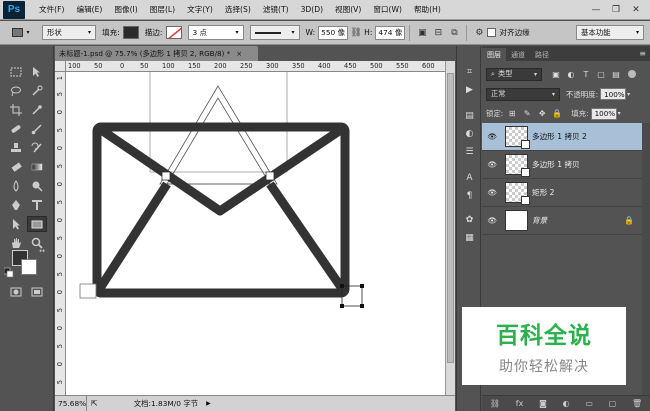 This screenshot has width=650, height=411. Describe the element at coordinates (610, 32) in the screenshot. I see `workspace-select: 基本功能 ▾` at that location.